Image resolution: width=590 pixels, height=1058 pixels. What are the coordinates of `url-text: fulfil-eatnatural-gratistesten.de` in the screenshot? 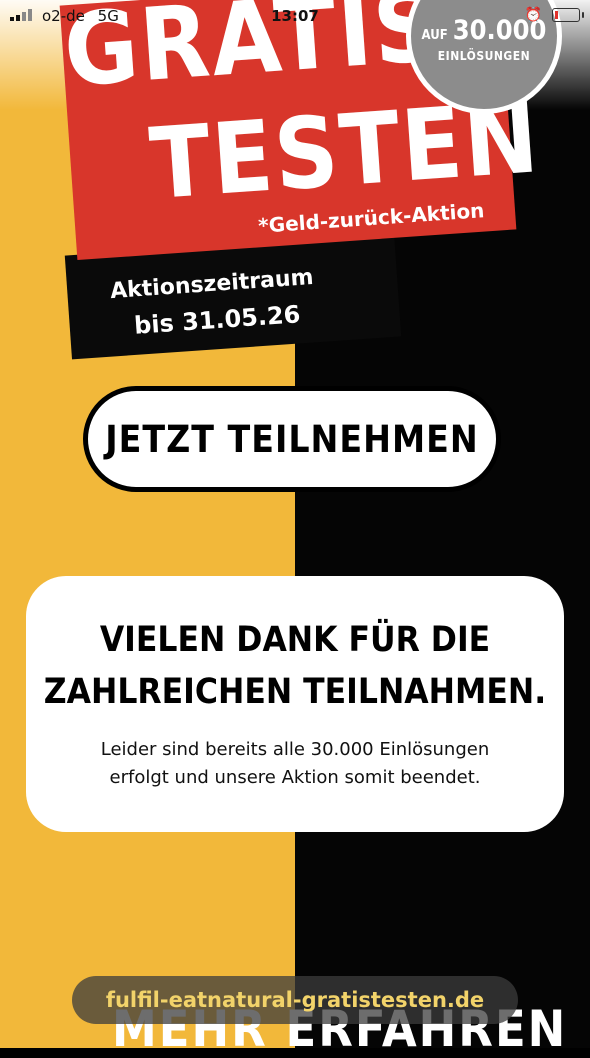 It's located at (295, 1000).